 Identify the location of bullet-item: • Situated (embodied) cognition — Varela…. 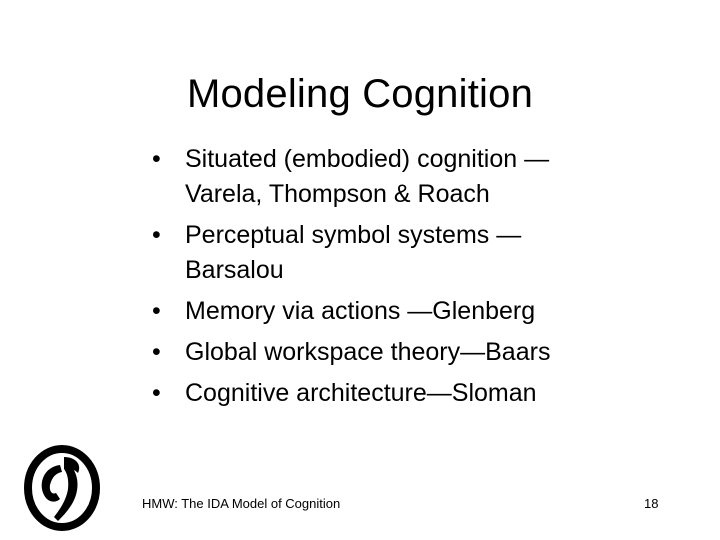
(412, 177).